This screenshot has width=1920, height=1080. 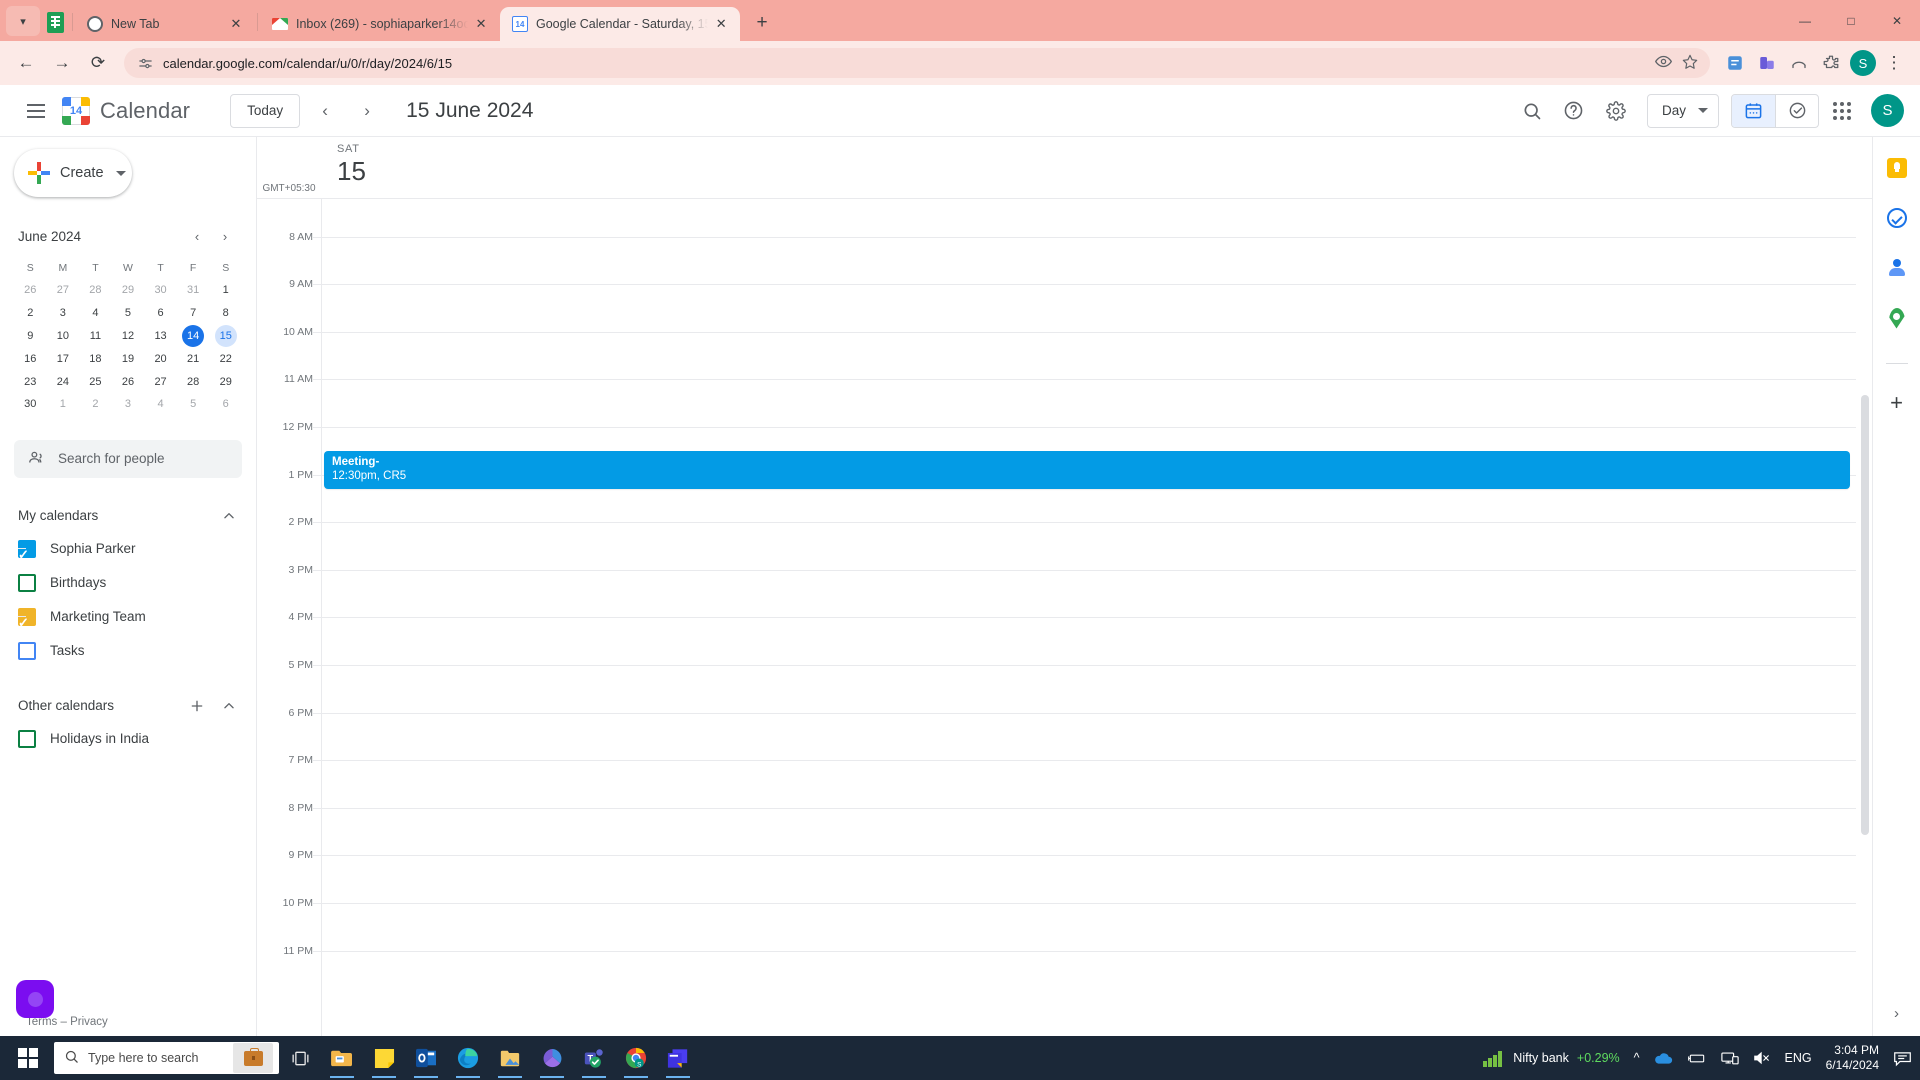 I want to click on apps-grid-icon, so click(x=1842, y=111).